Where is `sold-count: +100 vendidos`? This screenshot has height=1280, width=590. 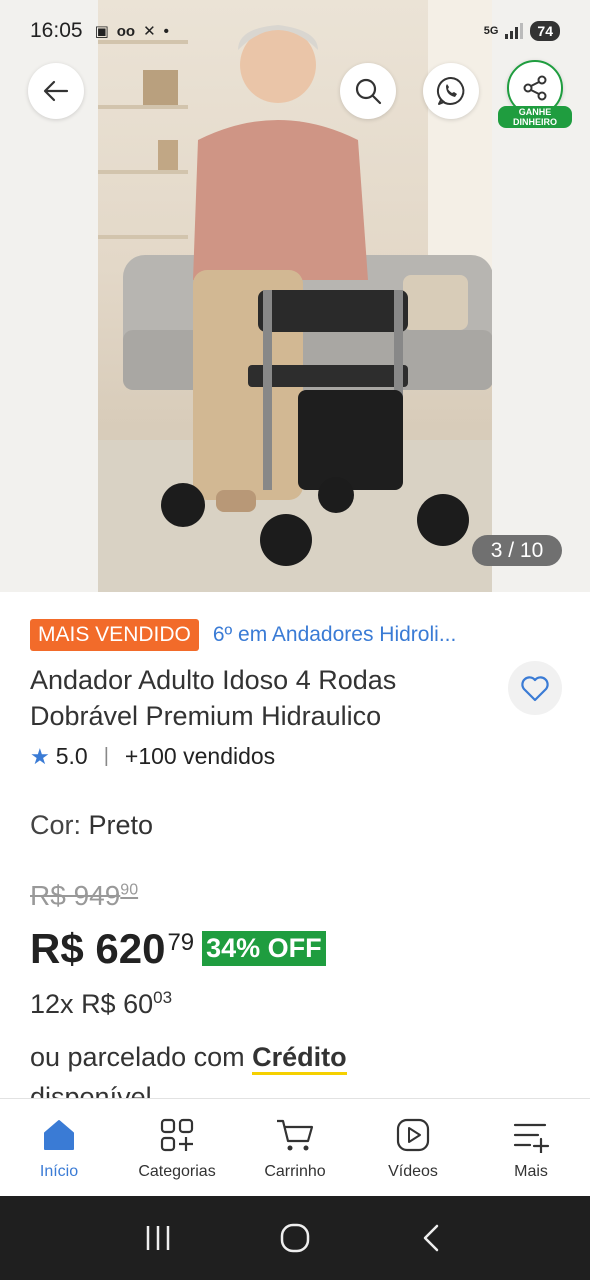
sold-count: +100 vendidos is located at coordinates (200, 756).